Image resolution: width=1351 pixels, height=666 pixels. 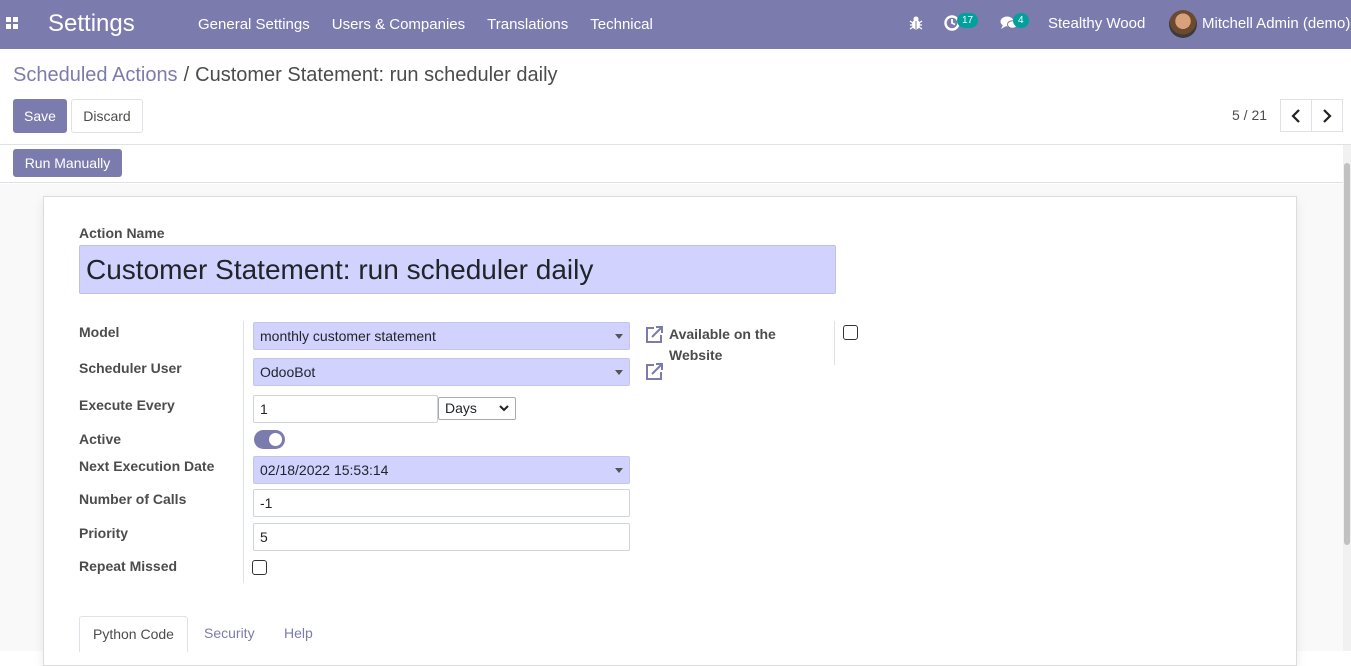 I want to click on form-statusbar, so click(x=675, y=164).